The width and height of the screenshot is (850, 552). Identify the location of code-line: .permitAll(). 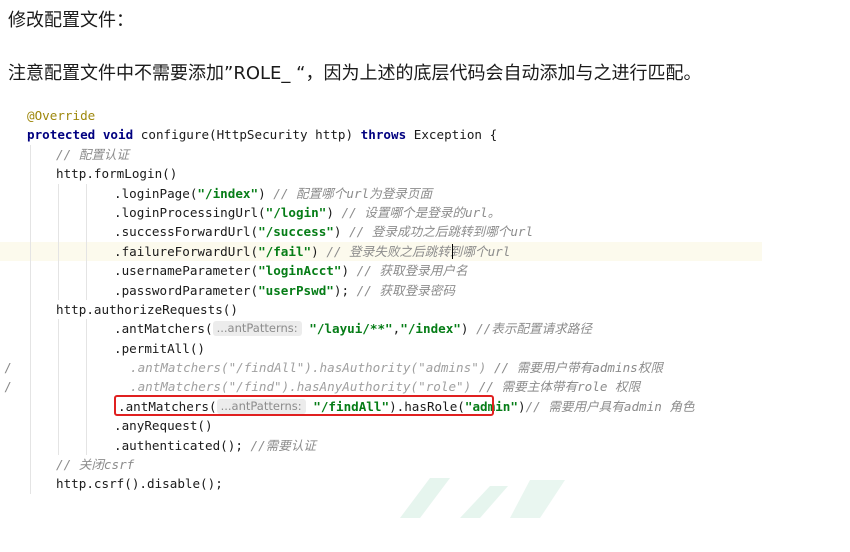
(425, 348).